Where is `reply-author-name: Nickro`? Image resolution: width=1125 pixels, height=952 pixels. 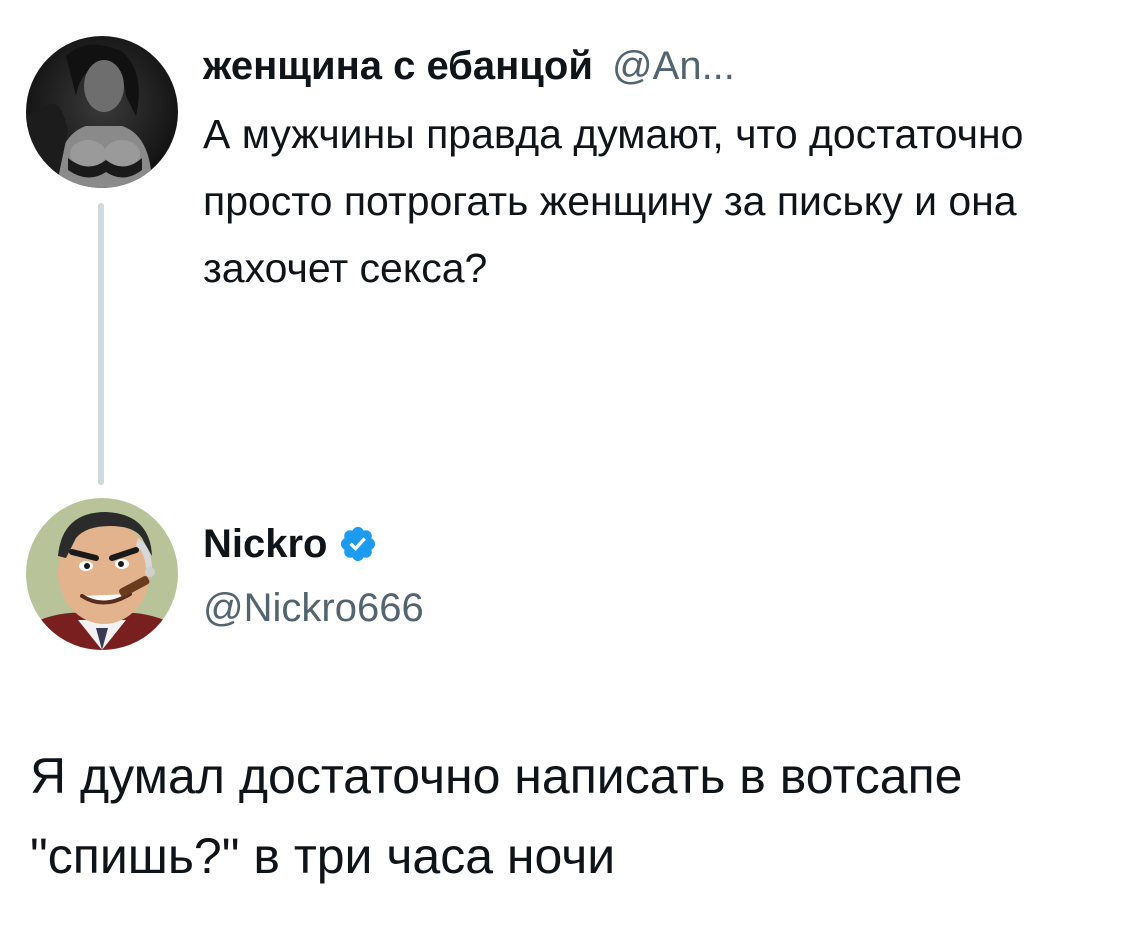
reply-author-name: Nickro is located at coordinates (265, 544).